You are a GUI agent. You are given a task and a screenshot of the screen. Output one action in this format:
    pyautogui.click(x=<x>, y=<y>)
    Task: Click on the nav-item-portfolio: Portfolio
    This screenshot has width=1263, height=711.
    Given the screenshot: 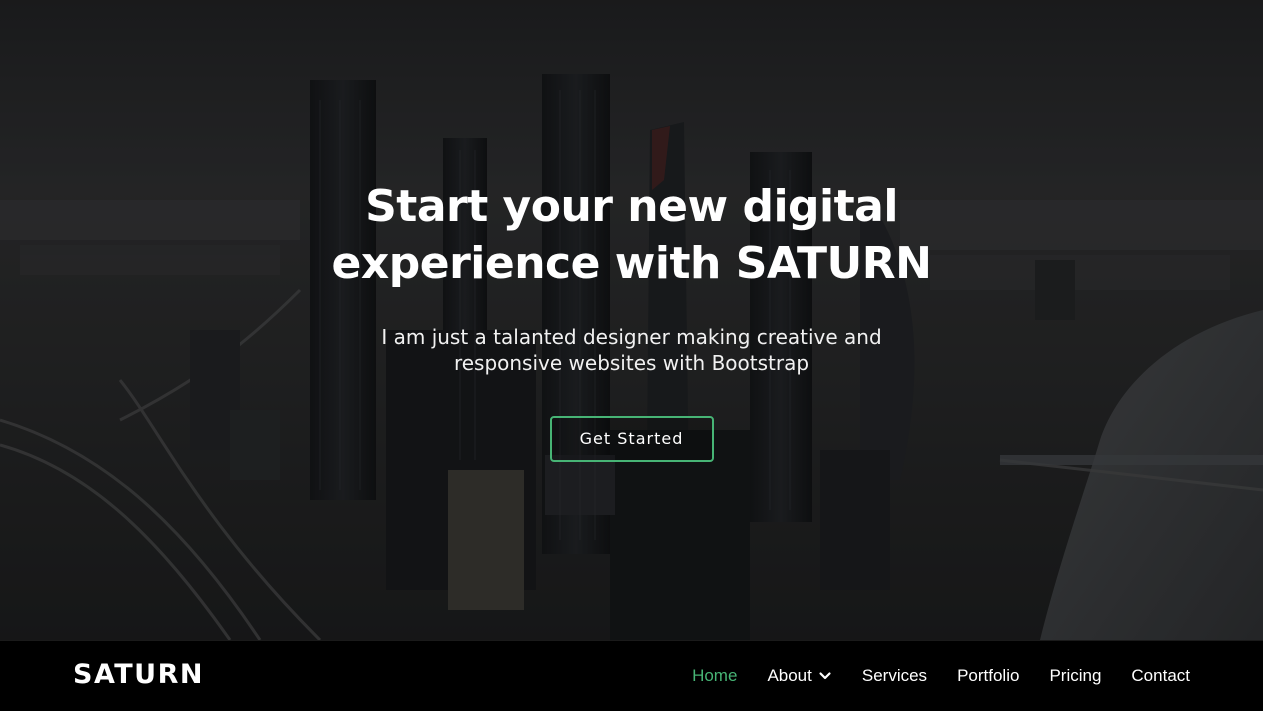 What is the action you would take?
    pyautogui.click(x=988, y=676)
    